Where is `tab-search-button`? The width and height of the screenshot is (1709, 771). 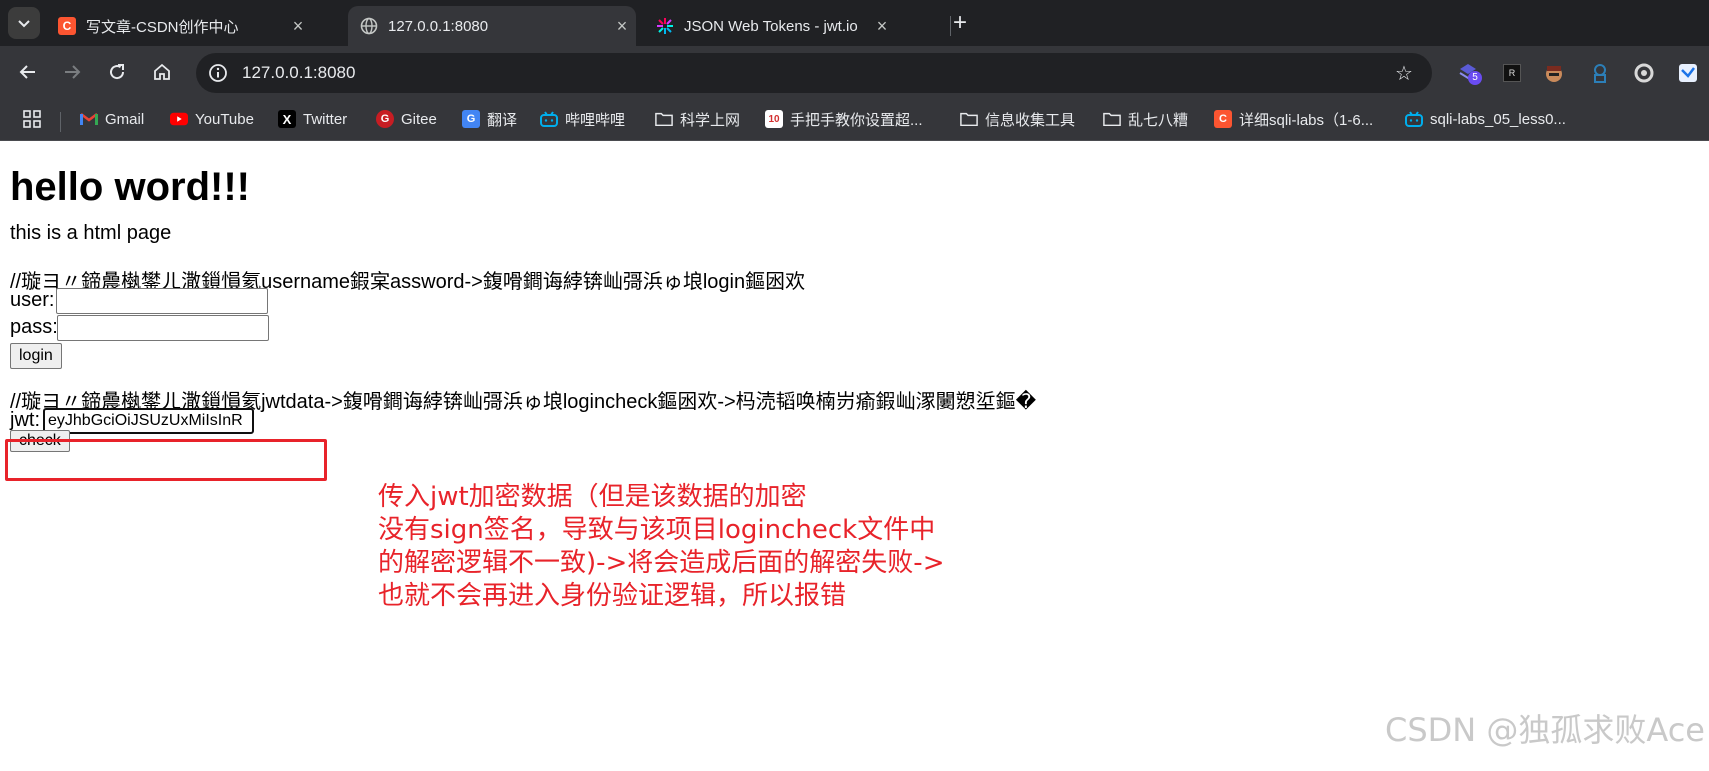 tab-search-button is located at coordinates (24, 23).